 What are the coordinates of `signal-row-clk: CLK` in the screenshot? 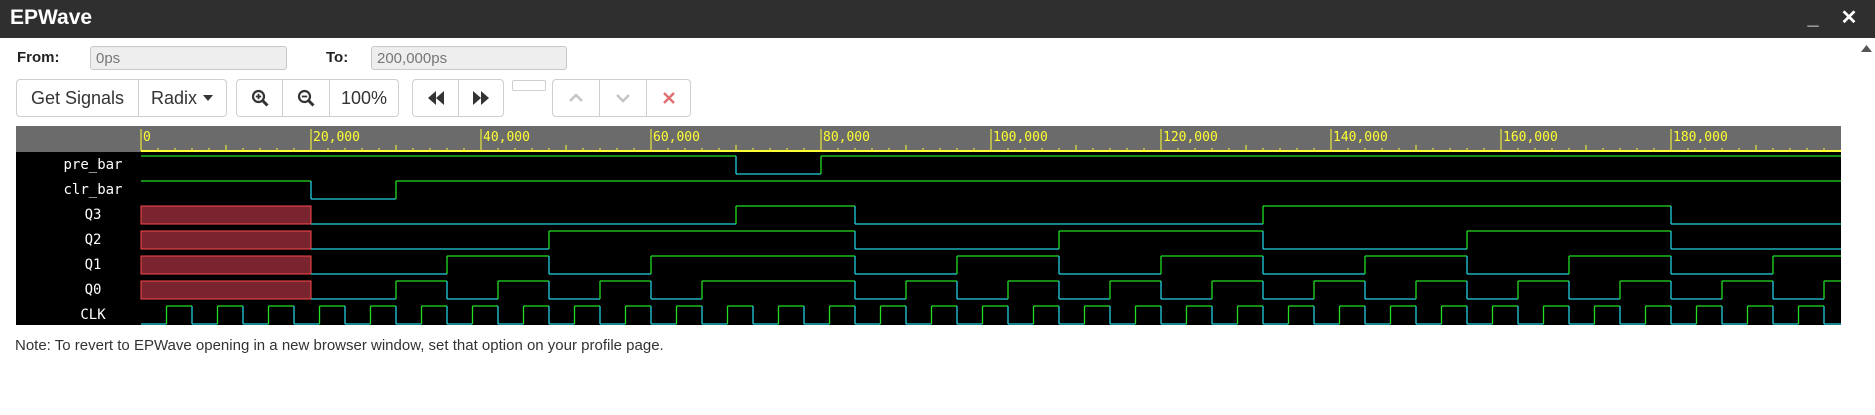 It's located at (960, 315).